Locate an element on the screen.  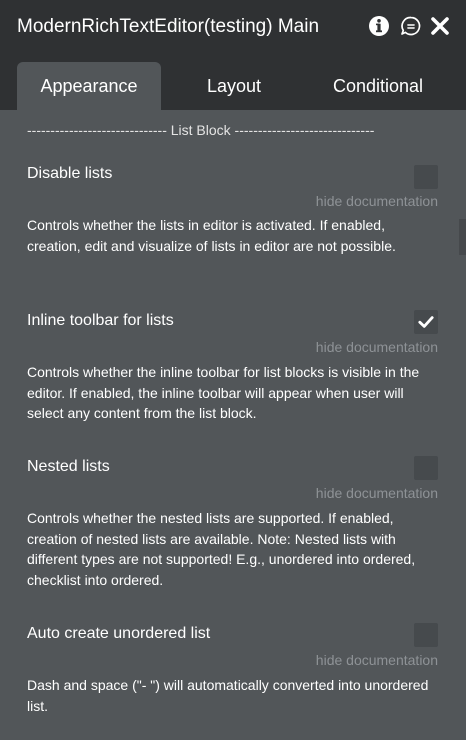
tab-appearance: Appearance is located at coordinates (89, 86).